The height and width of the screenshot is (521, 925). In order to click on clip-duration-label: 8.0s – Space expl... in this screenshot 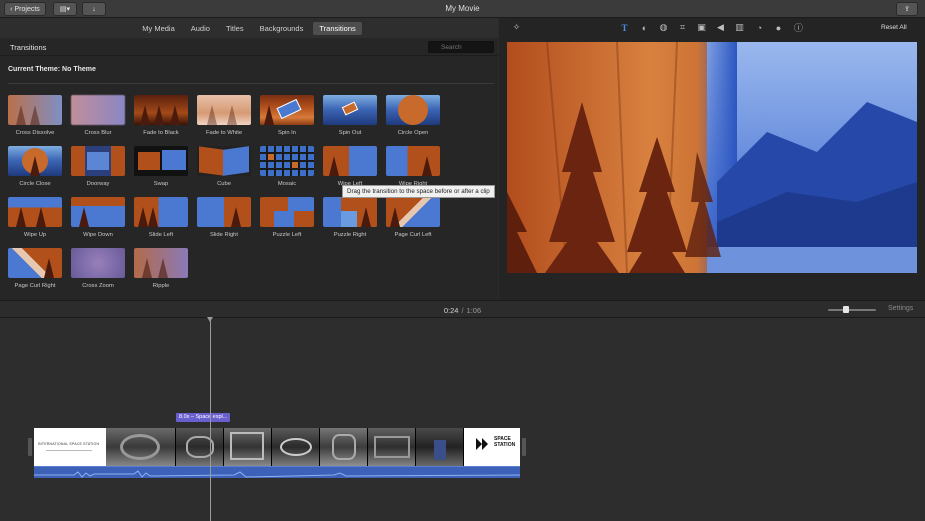, I will do `click(203, 417)`.